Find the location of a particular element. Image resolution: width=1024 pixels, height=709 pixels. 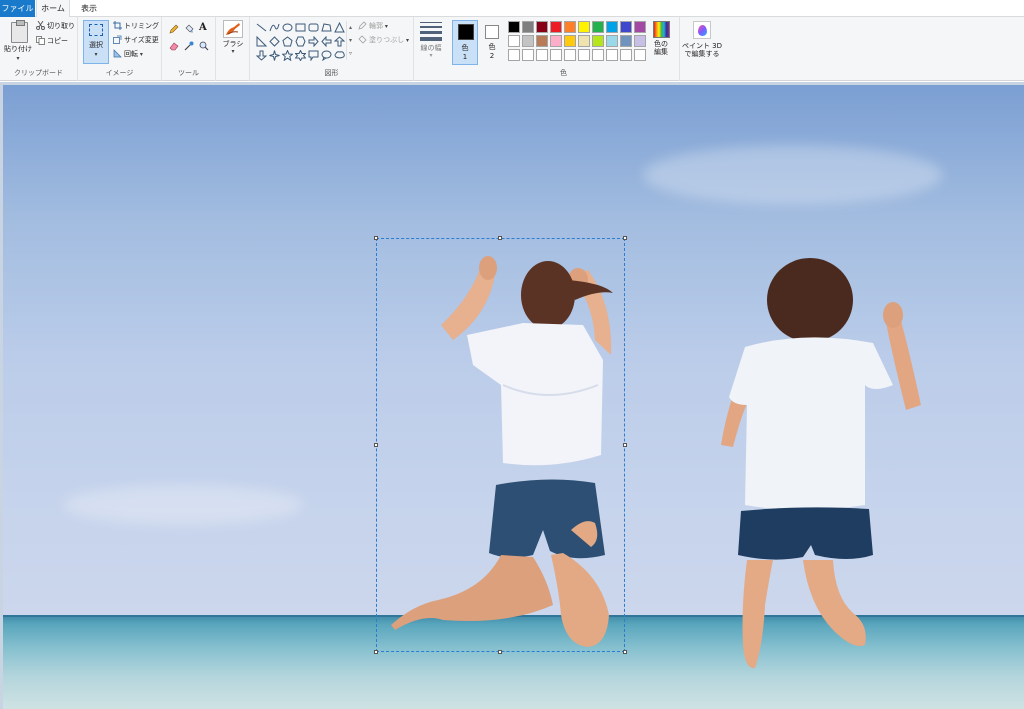

right-arrow-shape-icon is located at coordinates (313, 41).